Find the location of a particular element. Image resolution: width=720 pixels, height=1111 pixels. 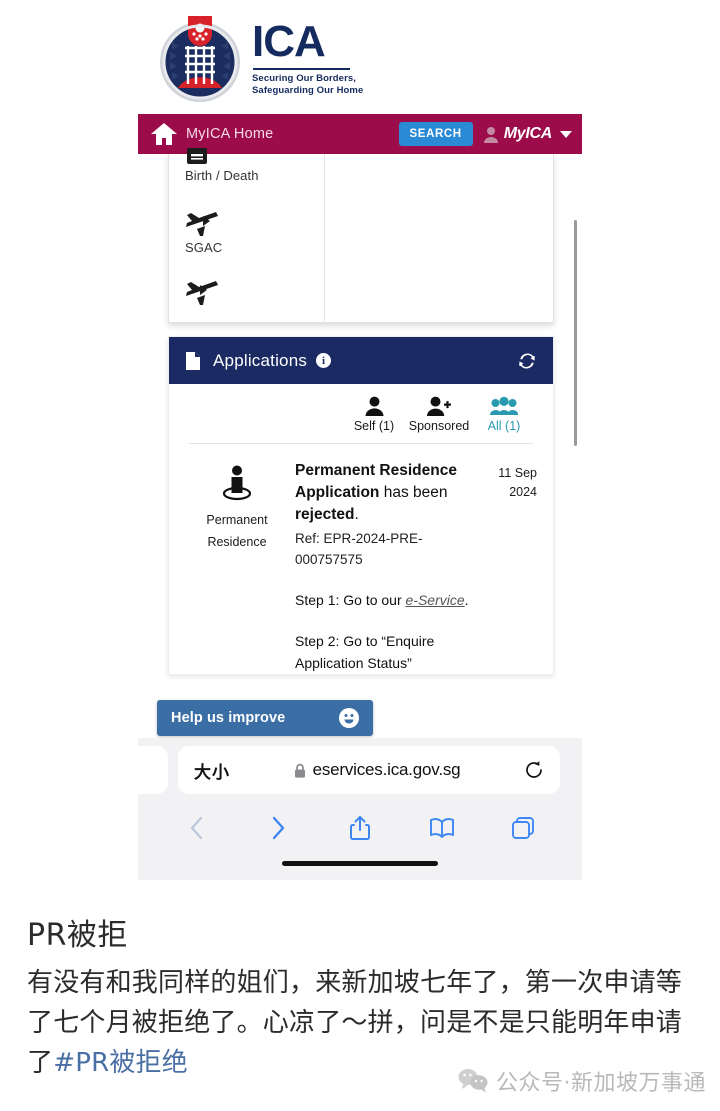

back-arrow-icon is located at coordinates (197, 828).